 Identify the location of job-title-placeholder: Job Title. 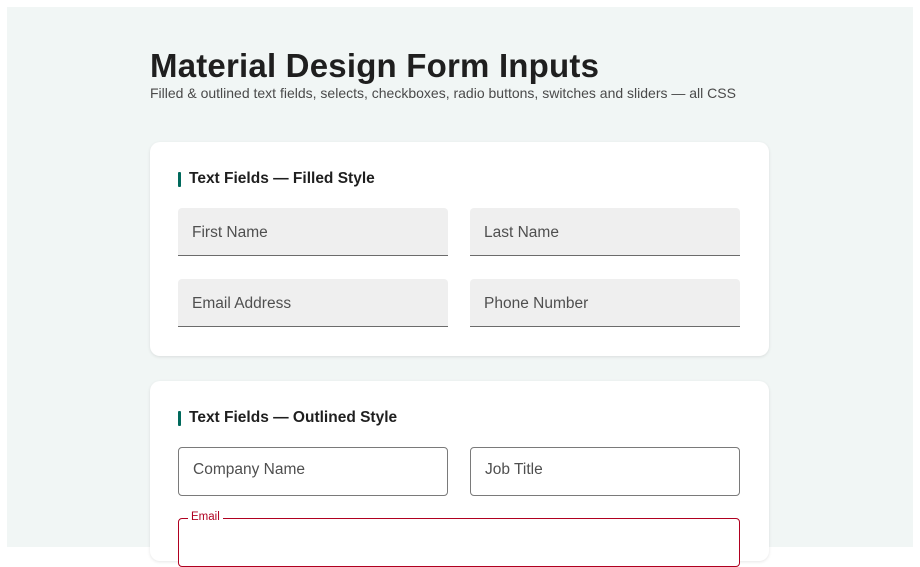
(514, 469).